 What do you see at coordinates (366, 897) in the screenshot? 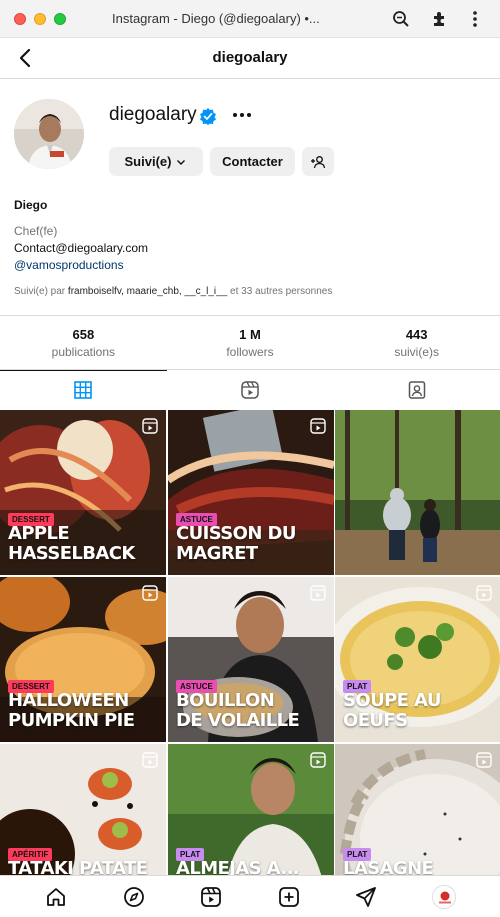
I see `messages-icon` at bounding box center [366, 897].